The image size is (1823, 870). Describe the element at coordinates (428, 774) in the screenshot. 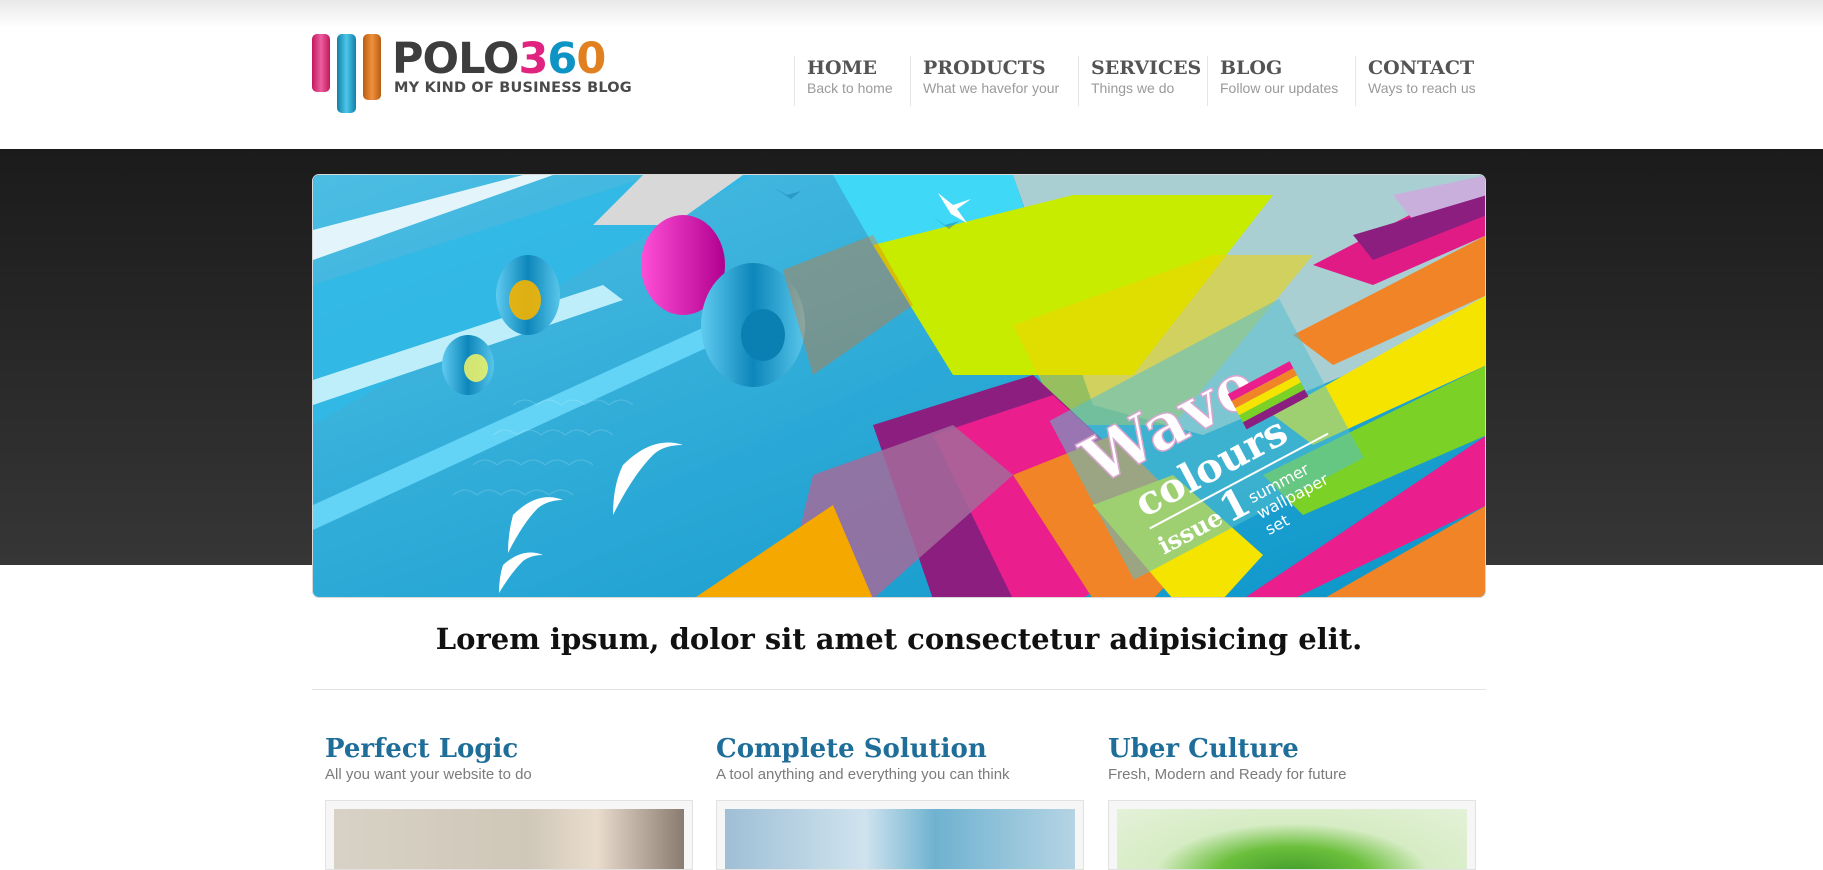

I see `feature-subtitle: All you want your website to do` at that location.